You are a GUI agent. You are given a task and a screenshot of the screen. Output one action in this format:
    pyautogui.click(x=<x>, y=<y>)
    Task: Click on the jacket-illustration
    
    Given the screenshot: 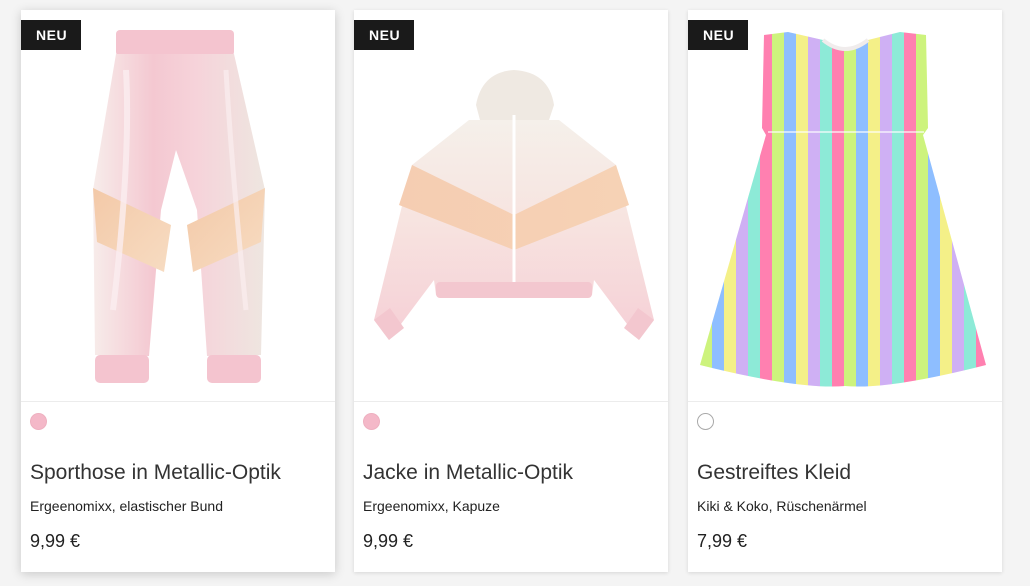 What is the action you would take?
    pyautogui.click(x=514, y=205)
    